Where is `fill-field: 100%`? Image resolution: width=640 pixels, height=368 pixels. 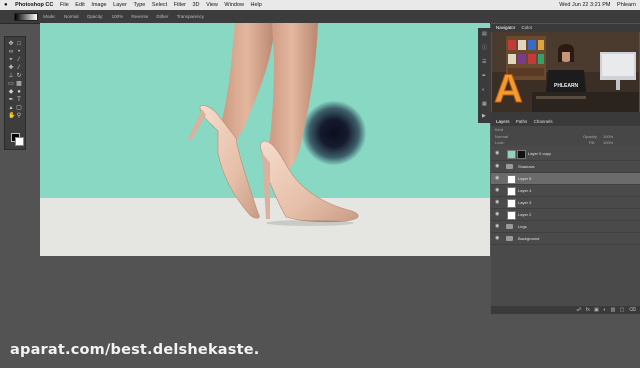 fill-field: 100% is located at coordinates (608, 142).